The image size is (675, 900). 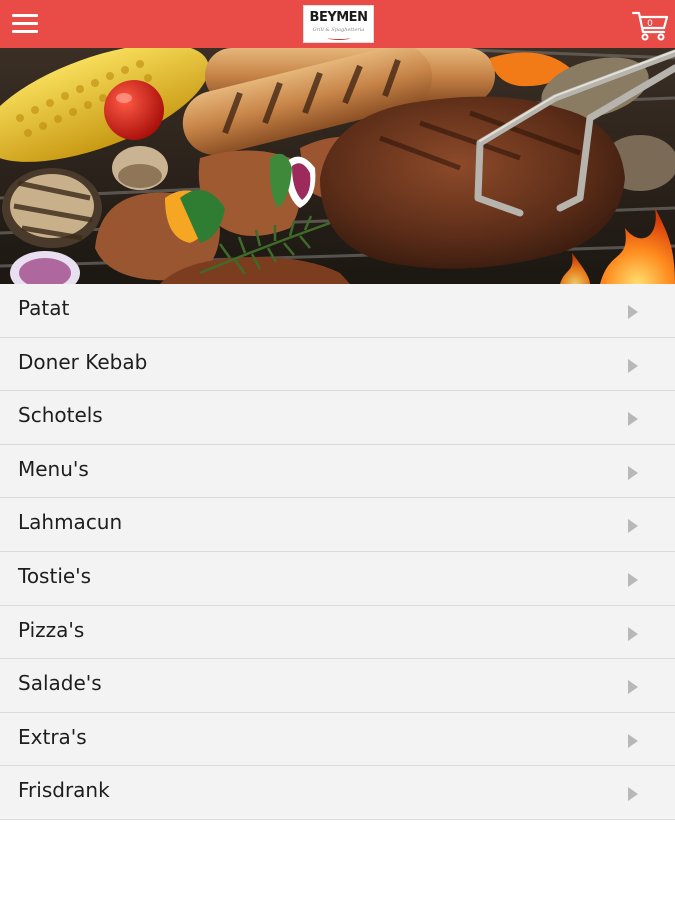 What do you see at coordinates (53, 468) in the screenshot?
I see `menu-item-label: Menu's` at bounding box center [53, 468].